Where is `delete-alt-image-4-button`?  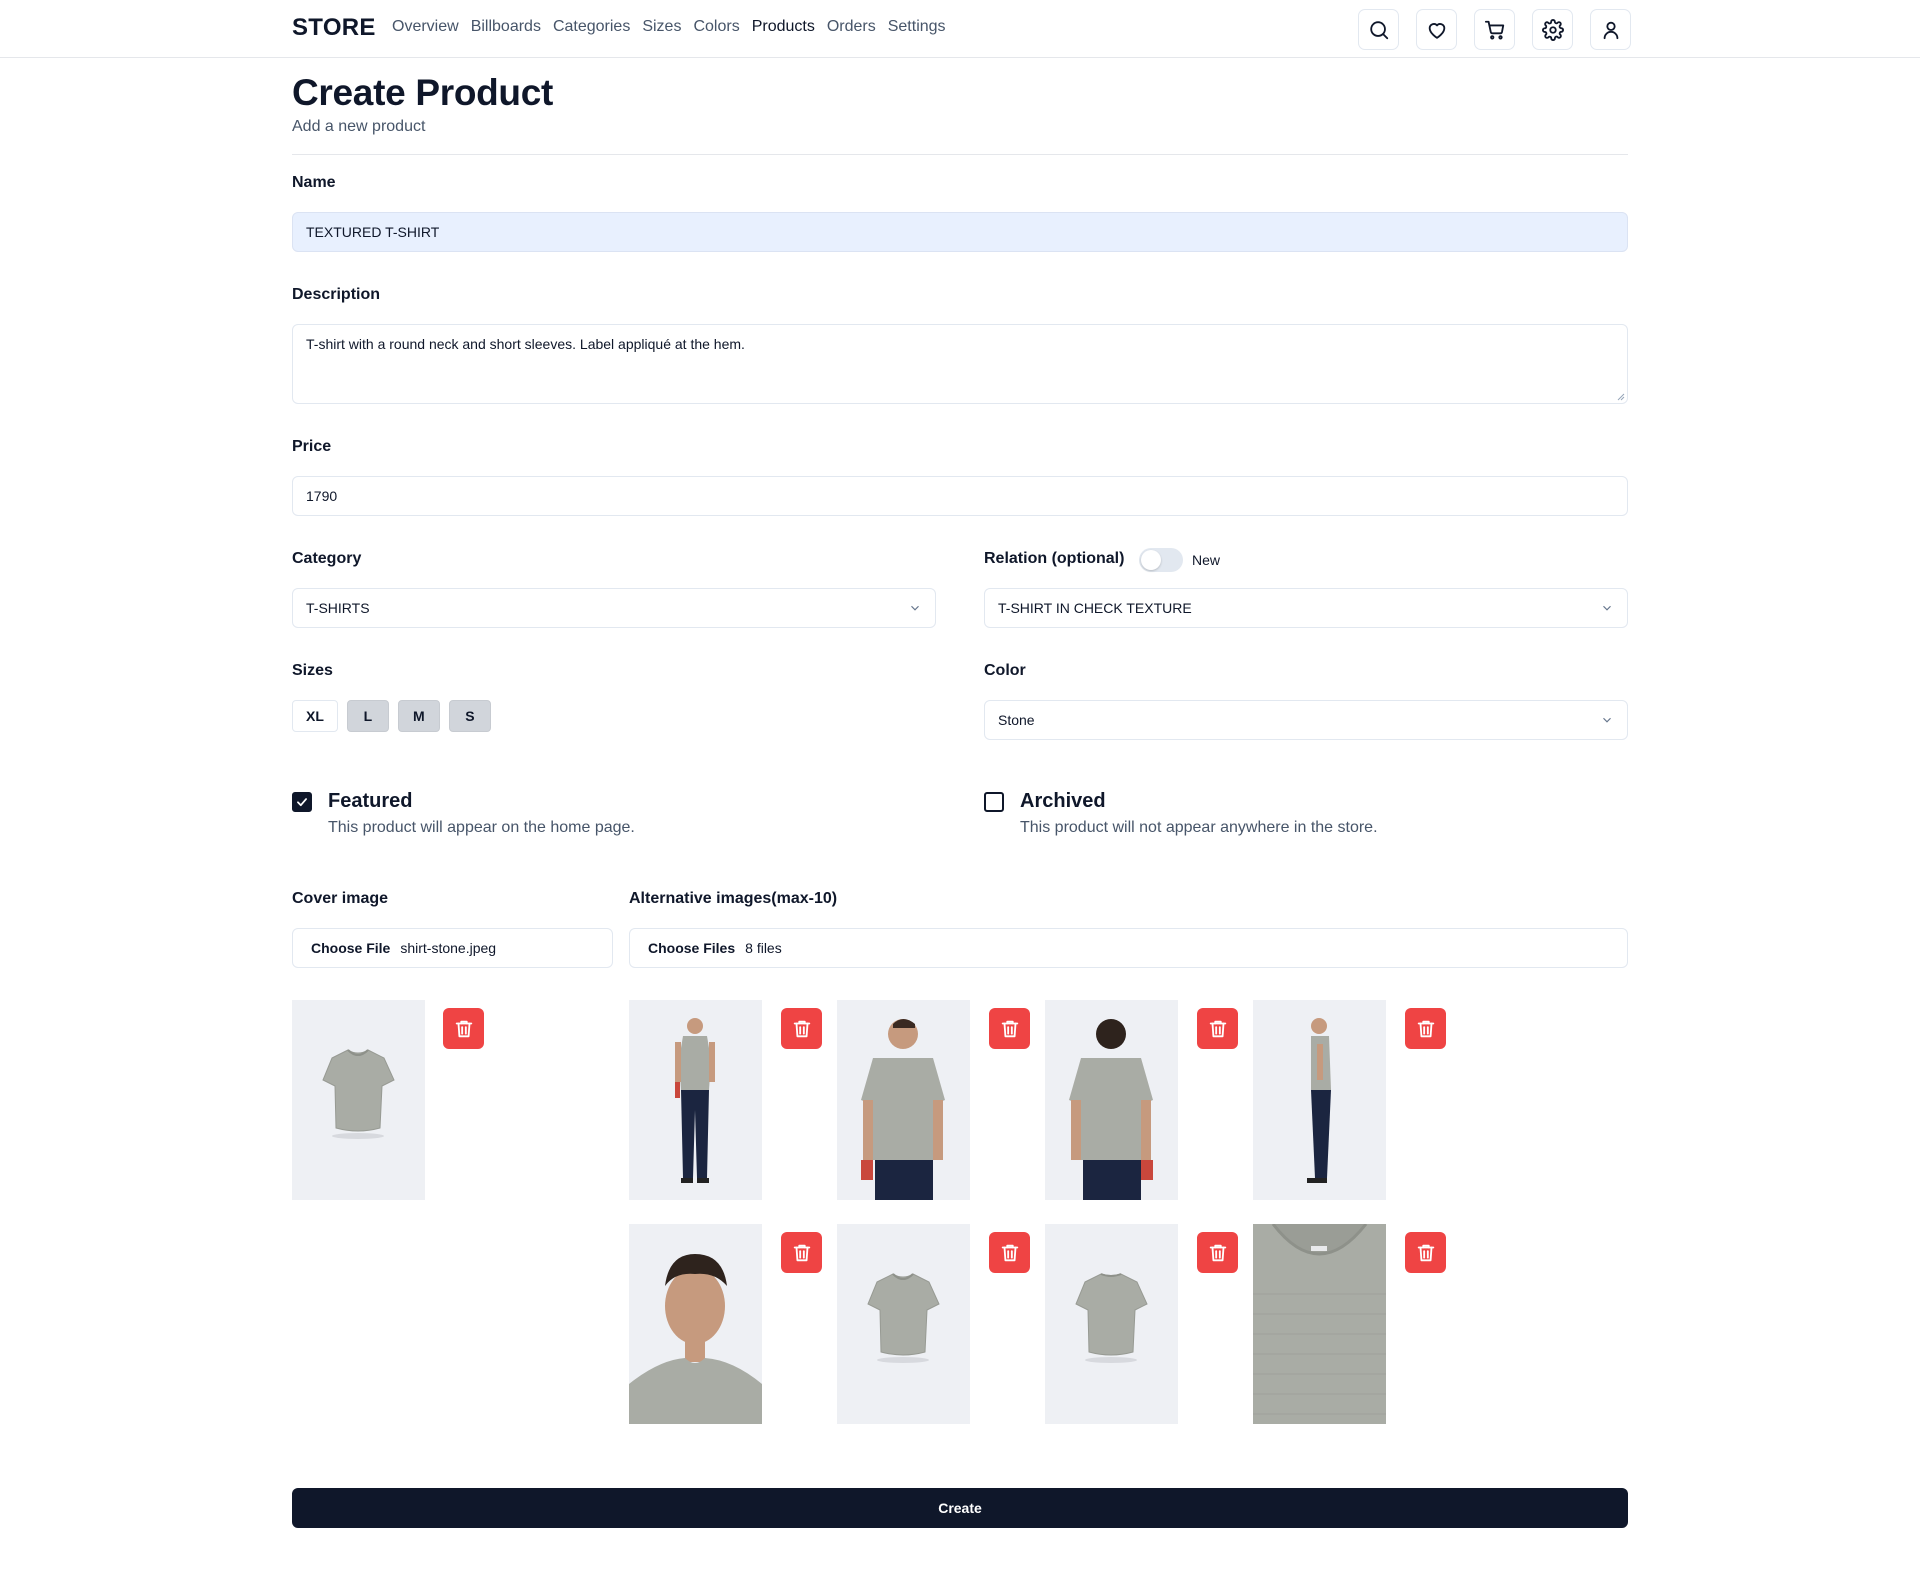
delete-alt-image-4-button is located at coordinates (1425, 1028).